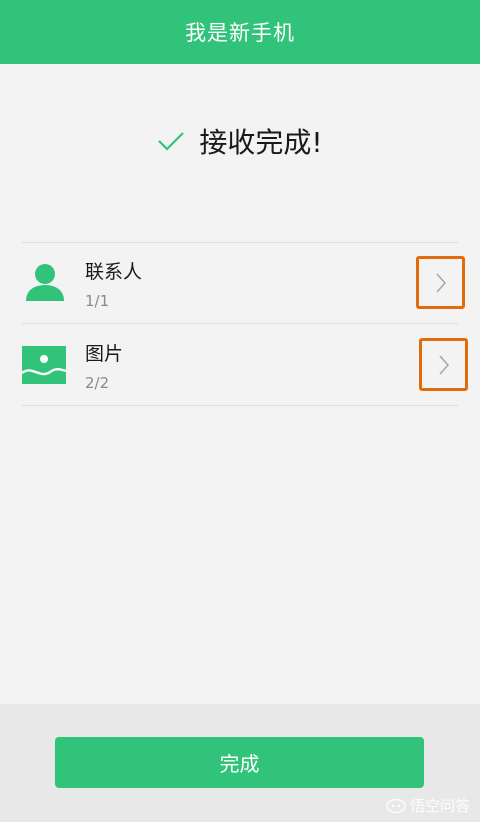 The image size is (480, 822). I want to click on person-icon, so click(45, 283).